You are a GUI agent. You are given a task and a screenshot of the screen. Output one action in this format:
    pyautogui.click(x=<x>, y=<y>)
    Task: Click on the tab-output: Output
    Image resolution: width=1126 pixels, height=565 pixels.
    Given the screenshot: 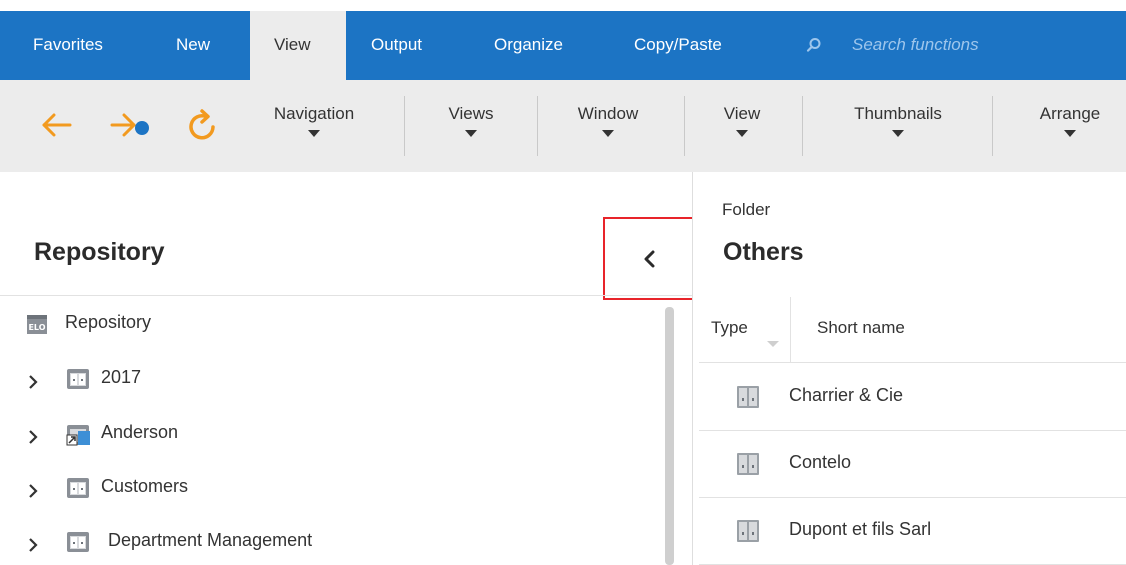 What is the action you would take?
    pyautogui.click(x=396, y=45)
    